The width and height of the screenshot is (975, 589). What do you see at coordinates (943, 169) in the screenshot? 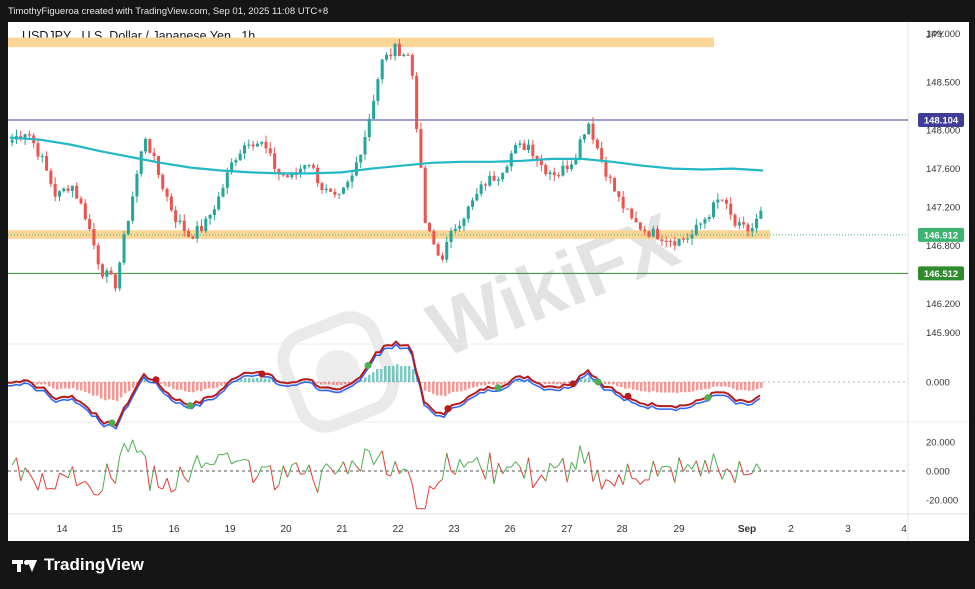
I see `price-axis-tick: 147.600` at bounding box center [943, 169].